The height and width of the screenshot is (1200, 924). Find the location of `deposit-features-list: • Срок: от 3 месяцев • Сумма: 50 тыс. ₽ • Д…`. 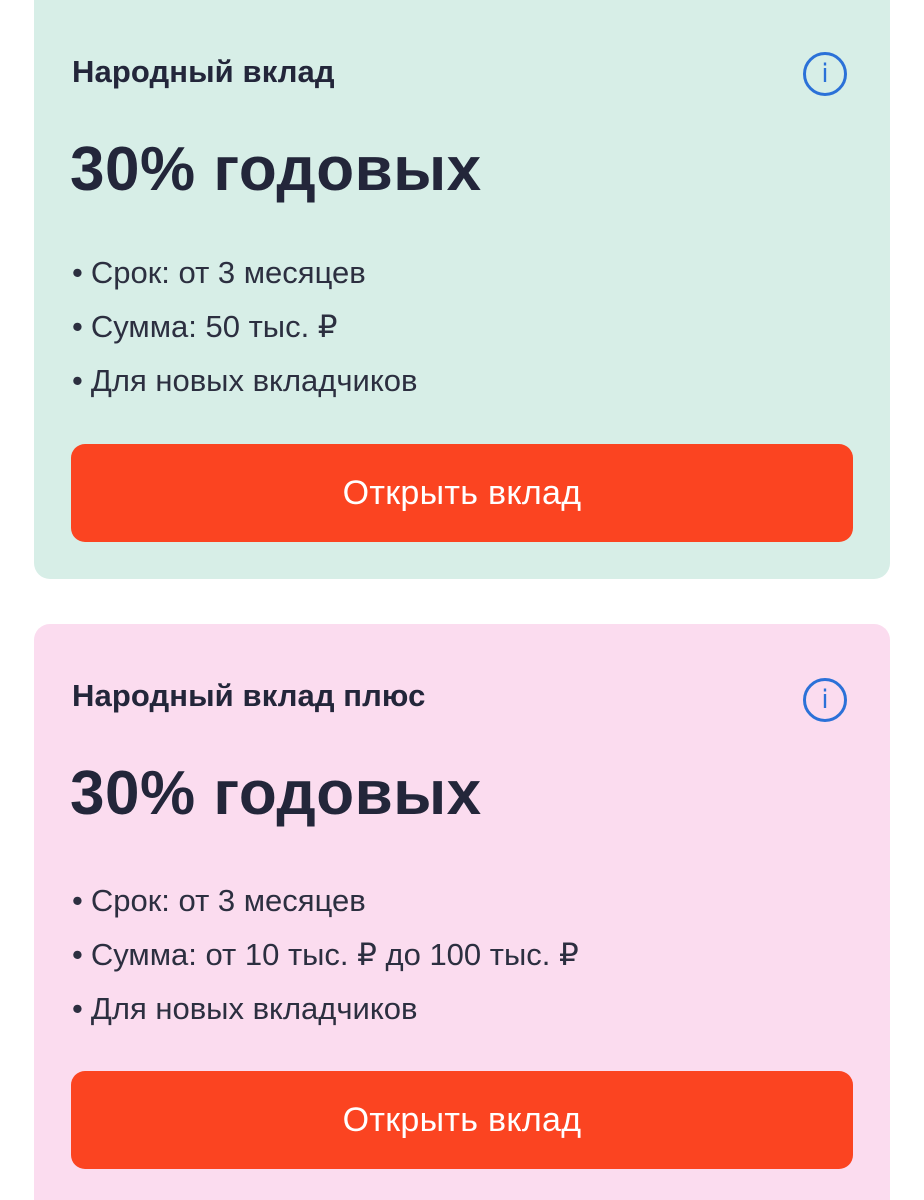

deposit-features-list: • Срок: от 3 месяцев • Сумма: 50 тыс. ₽ • Д… is located at coordinates (244, 327).